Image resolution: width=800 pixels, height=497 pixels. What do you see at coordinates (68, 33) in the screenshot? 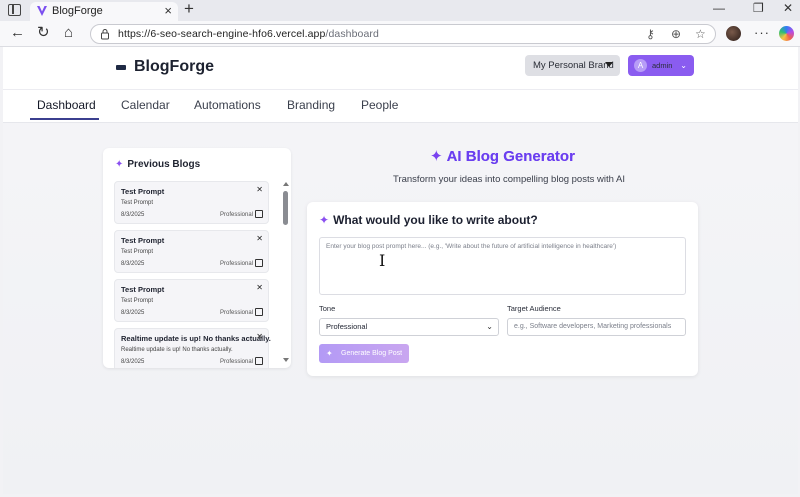
I see `home-icon: ⌂` at bounding box center [68, 33].